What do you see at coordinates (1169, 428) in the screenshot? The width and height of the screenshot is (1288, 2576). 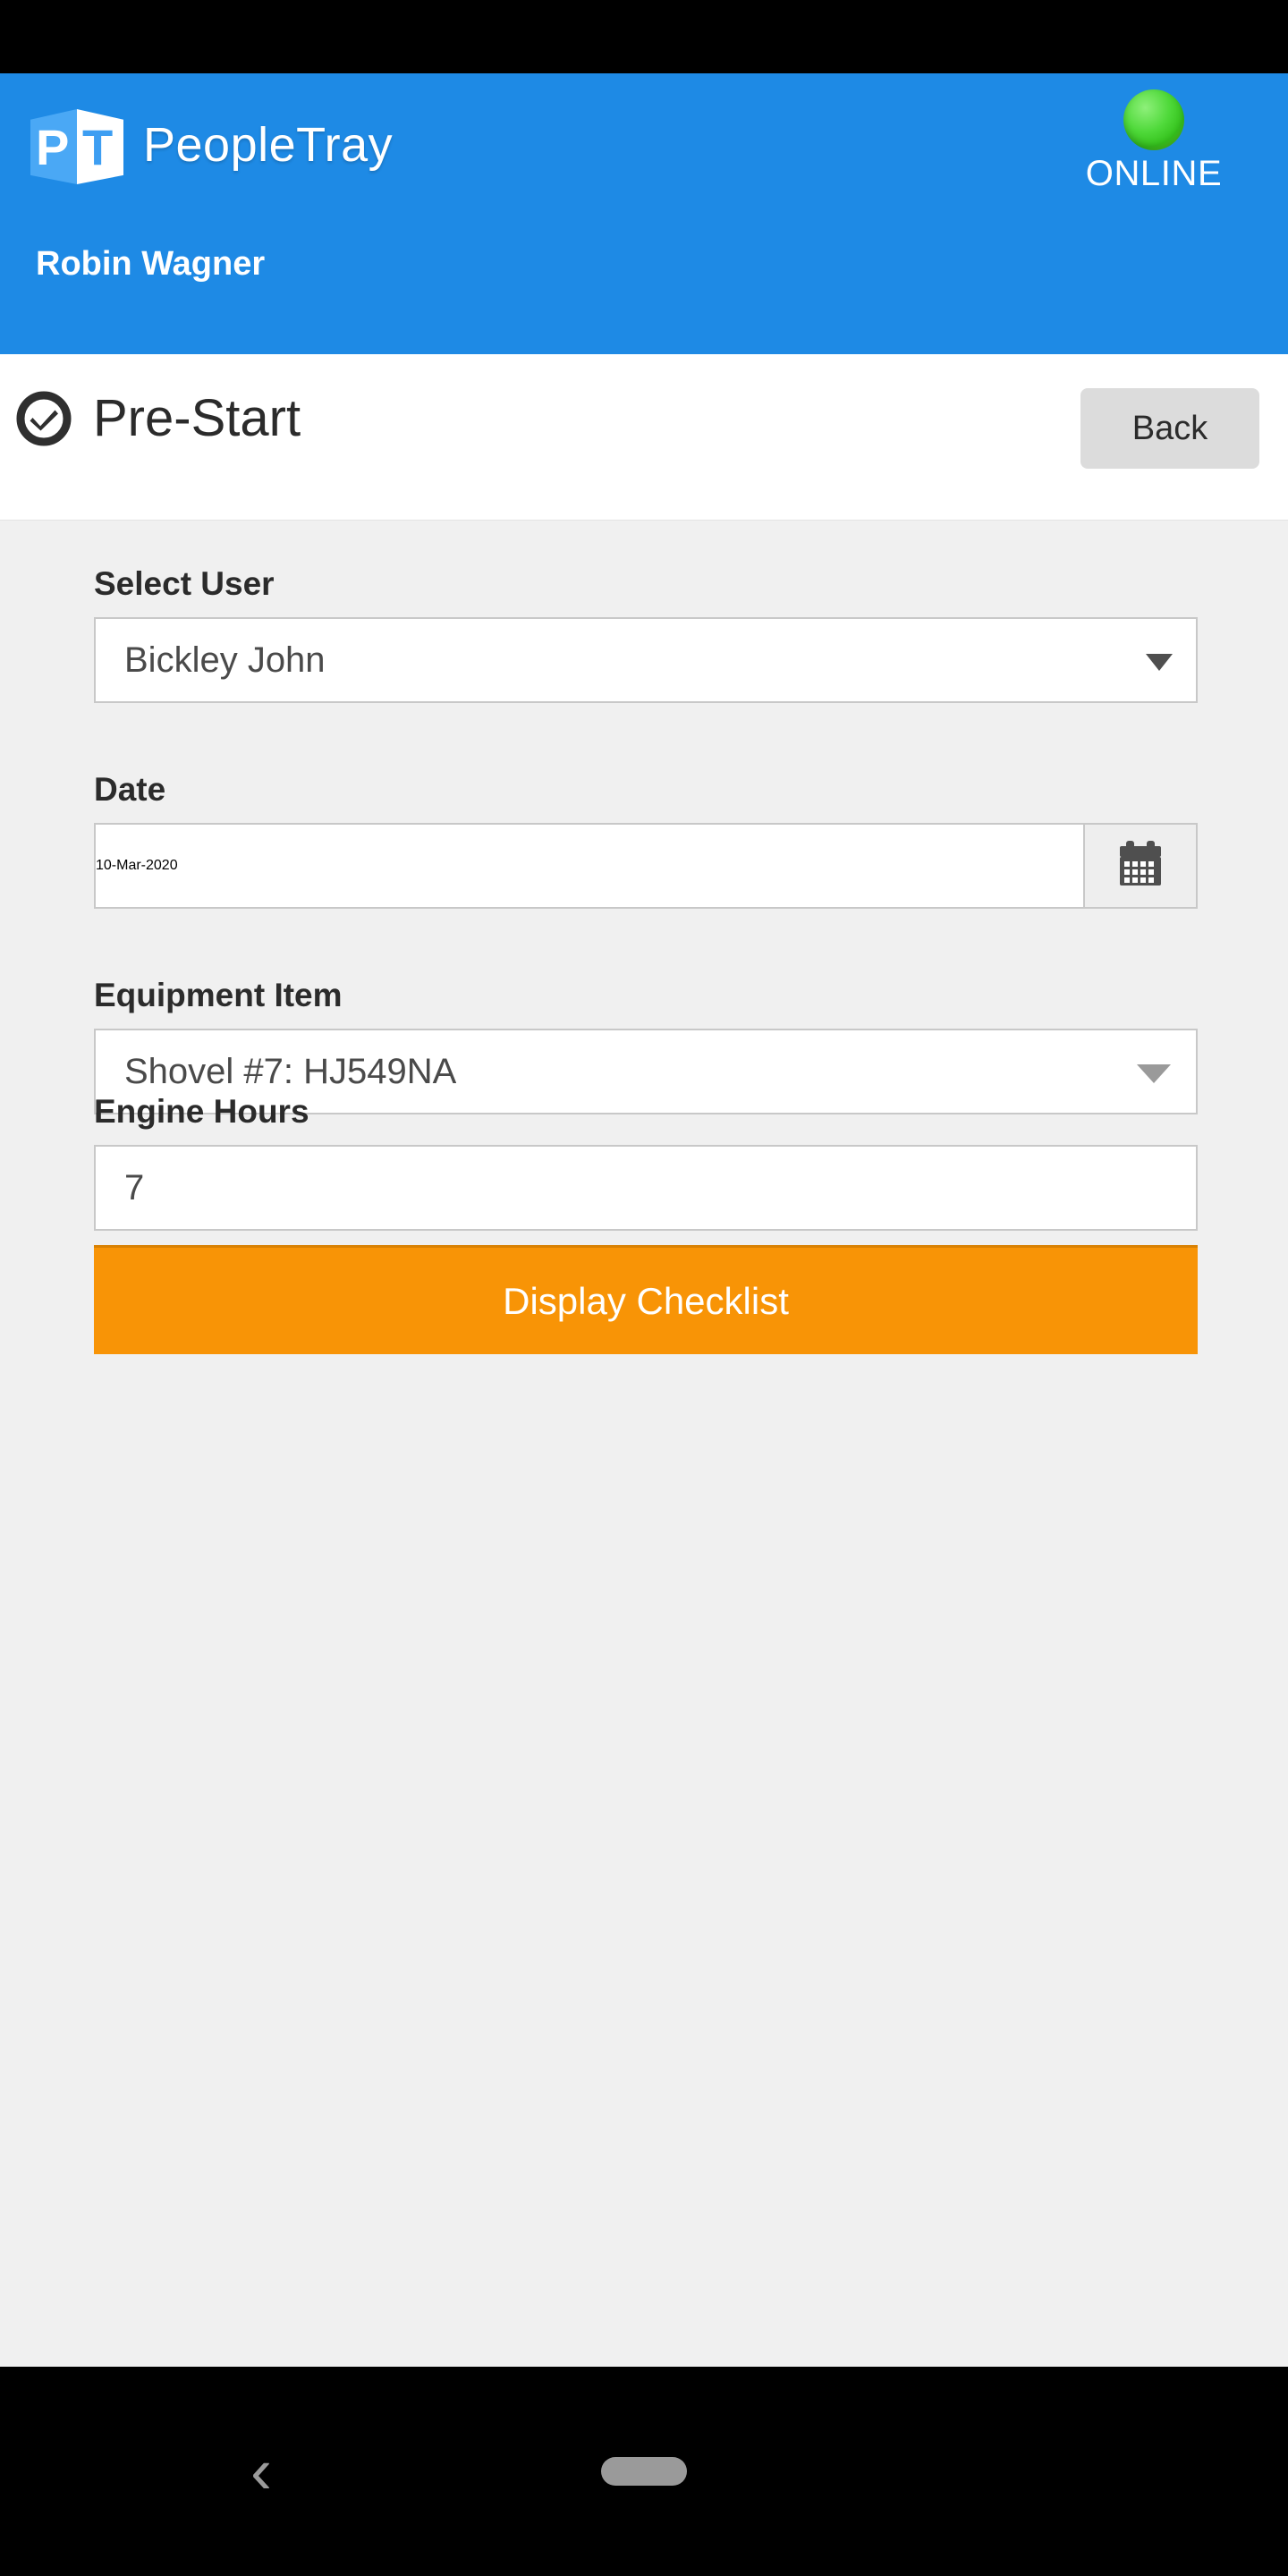 I see `back-button: Back` at bounding box center [1169, 428].